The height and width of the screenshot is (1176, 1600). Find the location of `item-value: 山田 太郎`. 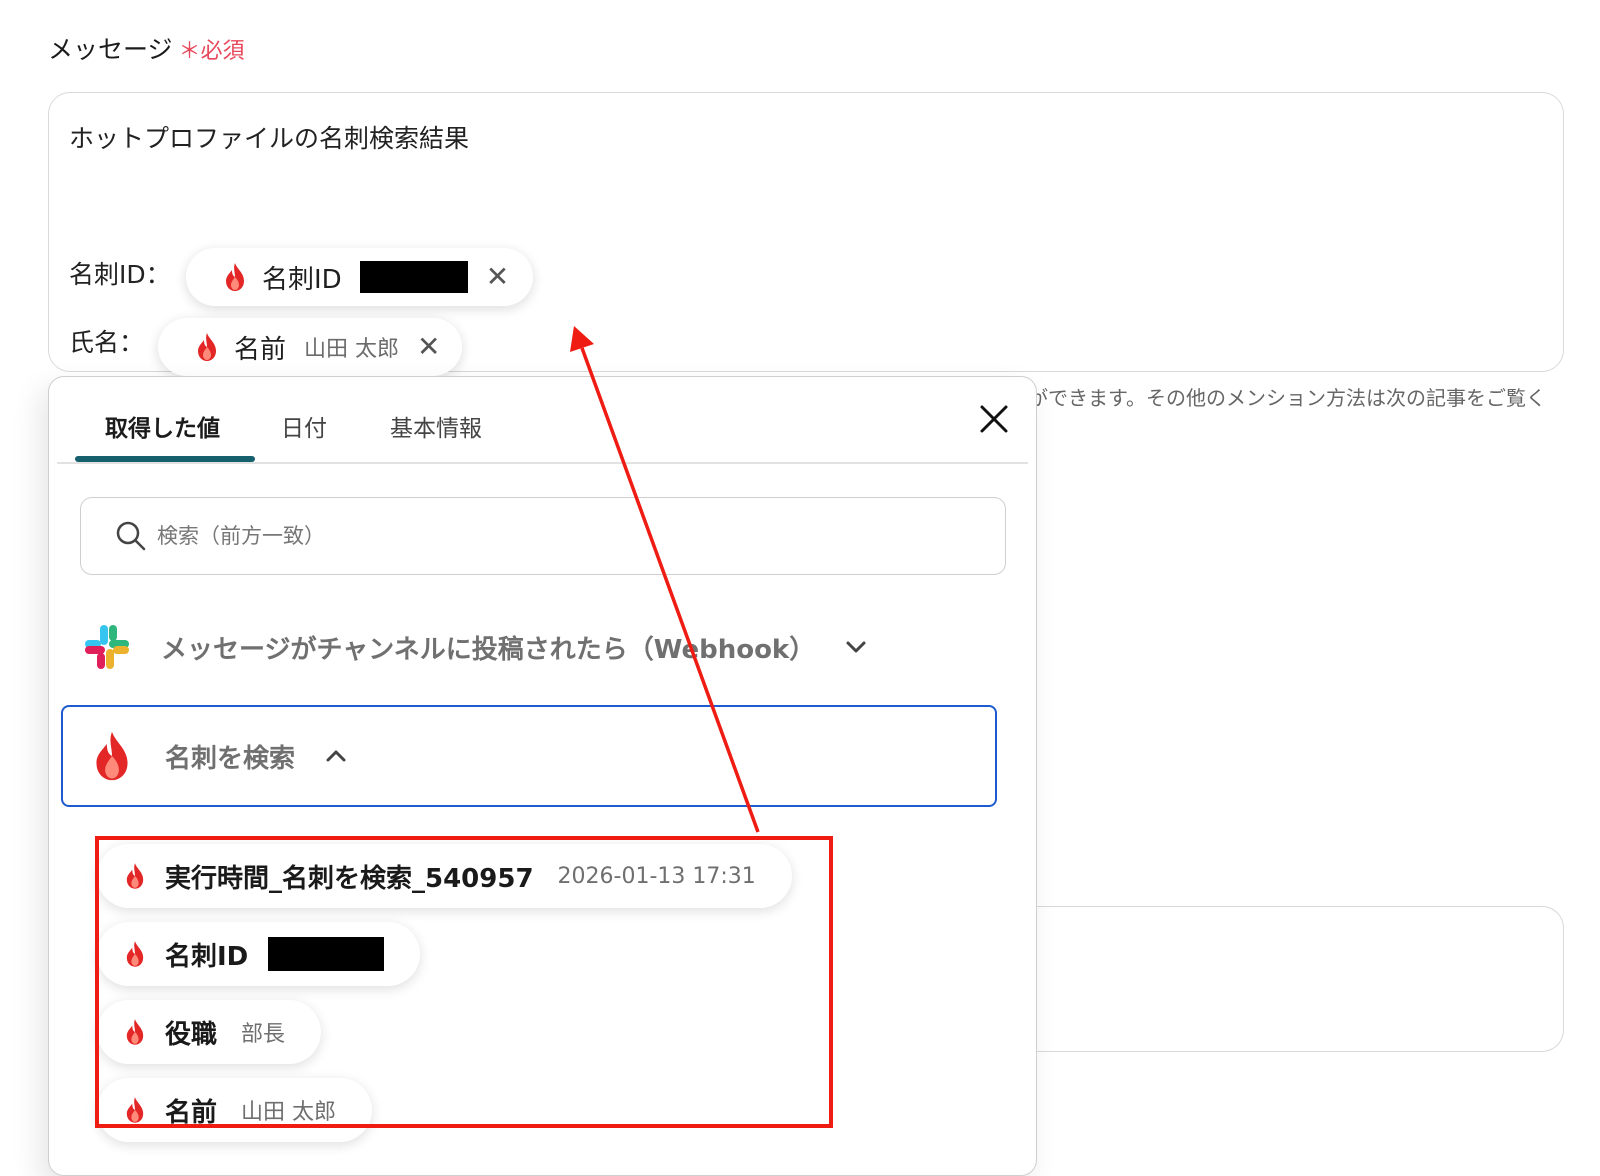

item-value: 山田 太郎 is located at coordinates (289, 1112).